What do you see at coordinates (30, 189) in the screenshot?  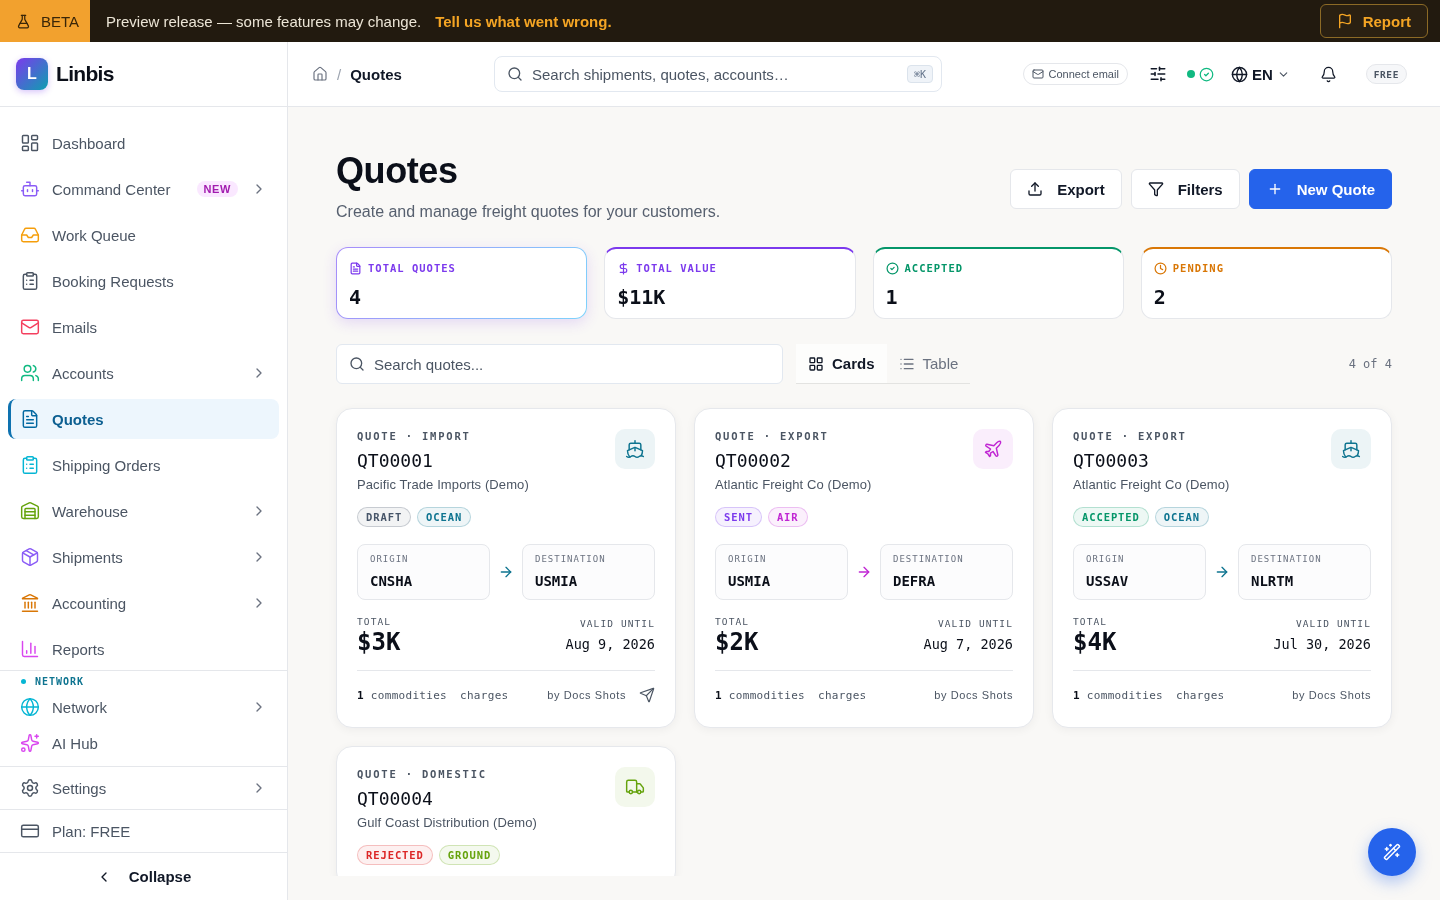 I see `robot-icon` at bounding box center [30, 189].